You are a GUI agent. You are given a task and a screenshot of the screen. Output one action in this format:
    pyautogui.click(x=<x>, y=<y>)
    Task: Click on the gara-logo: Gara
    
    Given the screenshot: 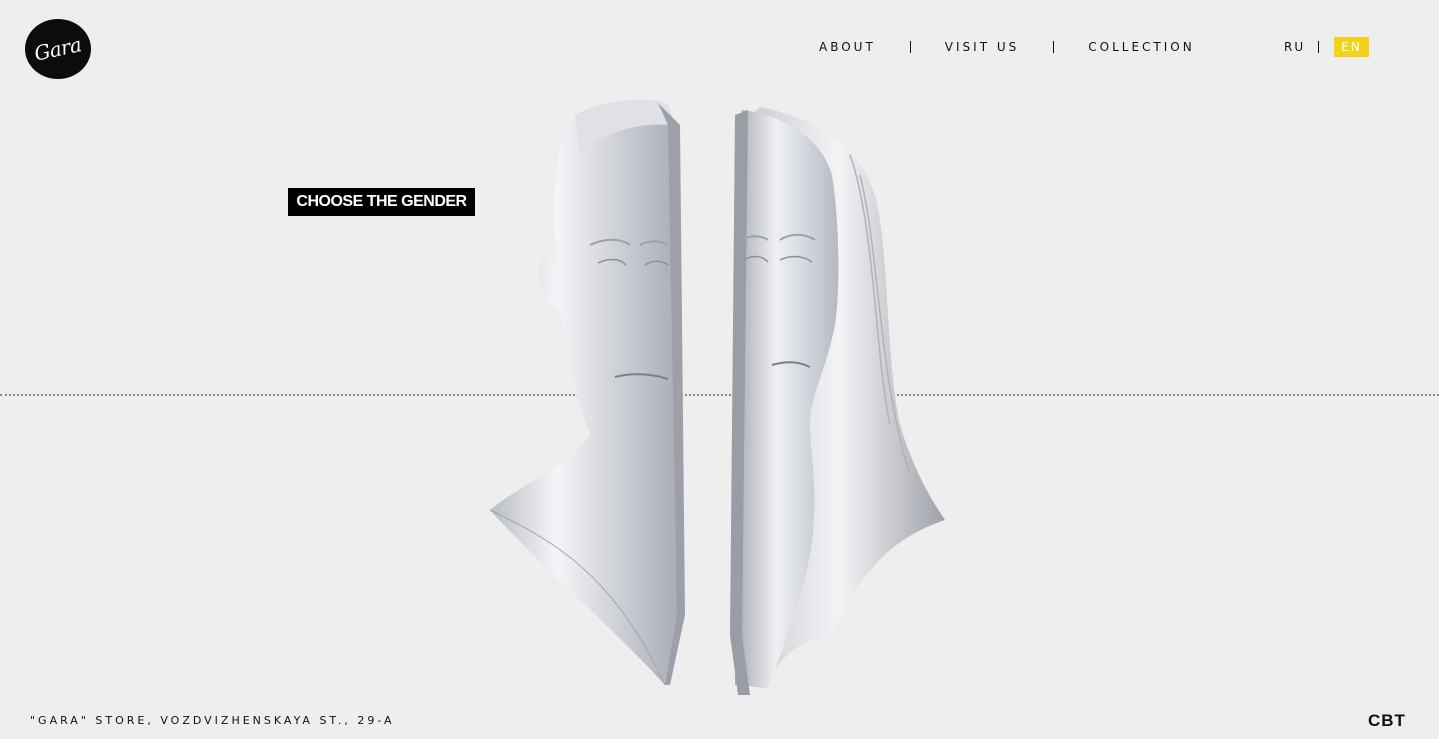 What is the action you would take?
    pyautogui.click(x=58, y=49)
    